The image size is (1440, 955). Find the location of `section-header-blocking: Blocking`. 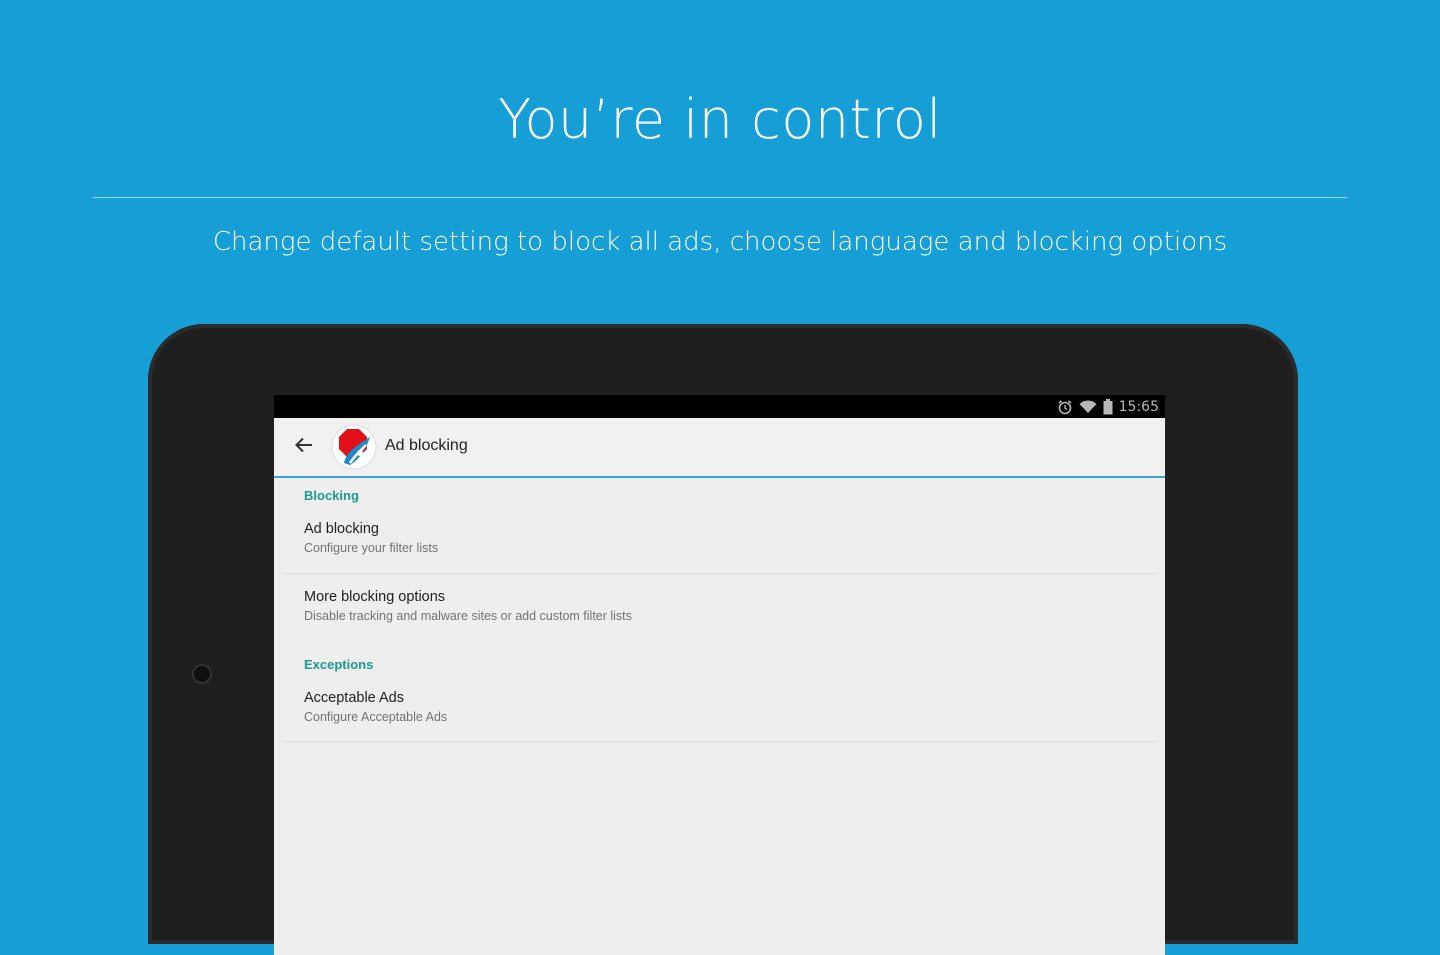

section-header-blocking: Blocking is located at coordinates (331, 495).